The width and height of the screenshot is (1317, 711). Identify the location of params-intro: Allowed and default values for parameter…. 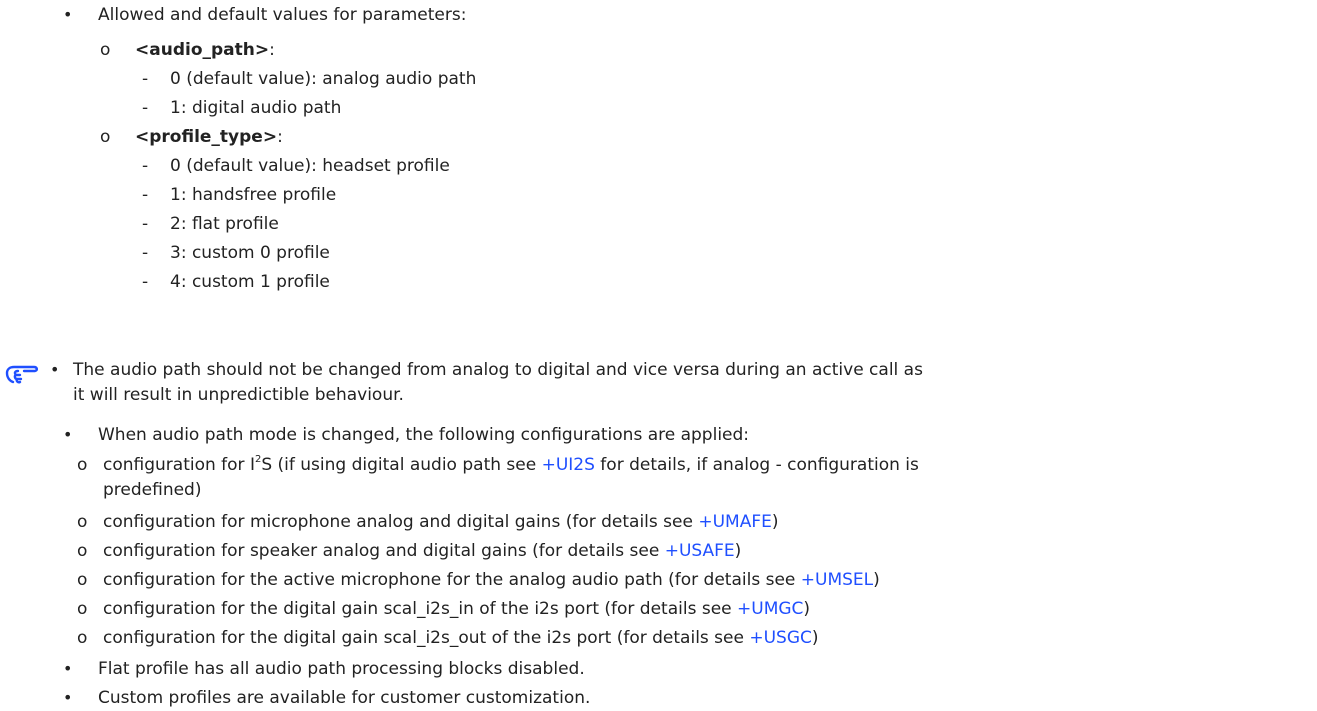
(282, 15).